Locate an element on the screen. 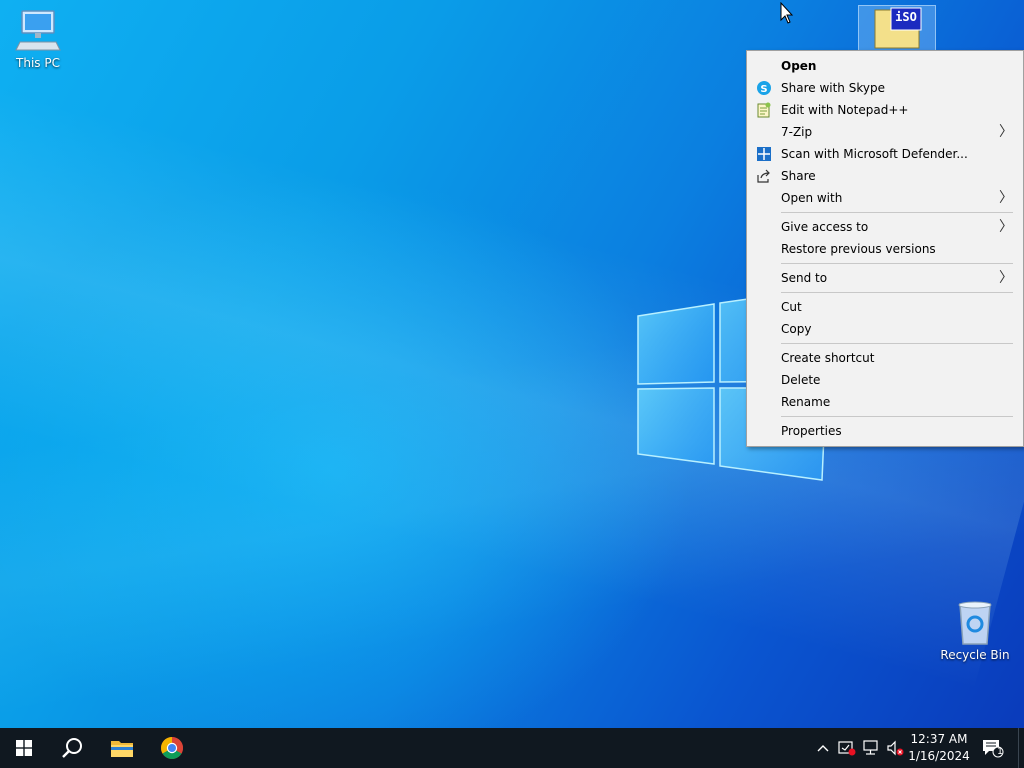  menu-item-open: Open is located at coordinates (885, 66).